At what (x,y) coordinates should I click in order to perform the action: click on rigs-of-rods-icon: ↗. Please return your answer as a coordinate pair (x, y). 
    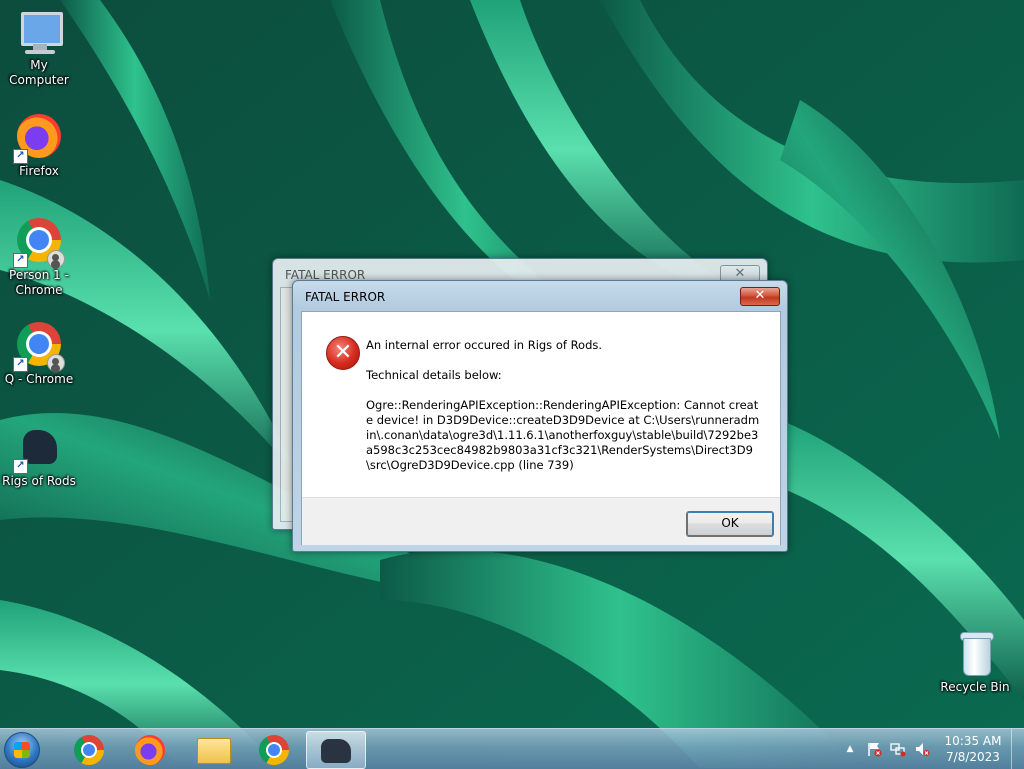
    Looking at the image, I should click on (38, 449).